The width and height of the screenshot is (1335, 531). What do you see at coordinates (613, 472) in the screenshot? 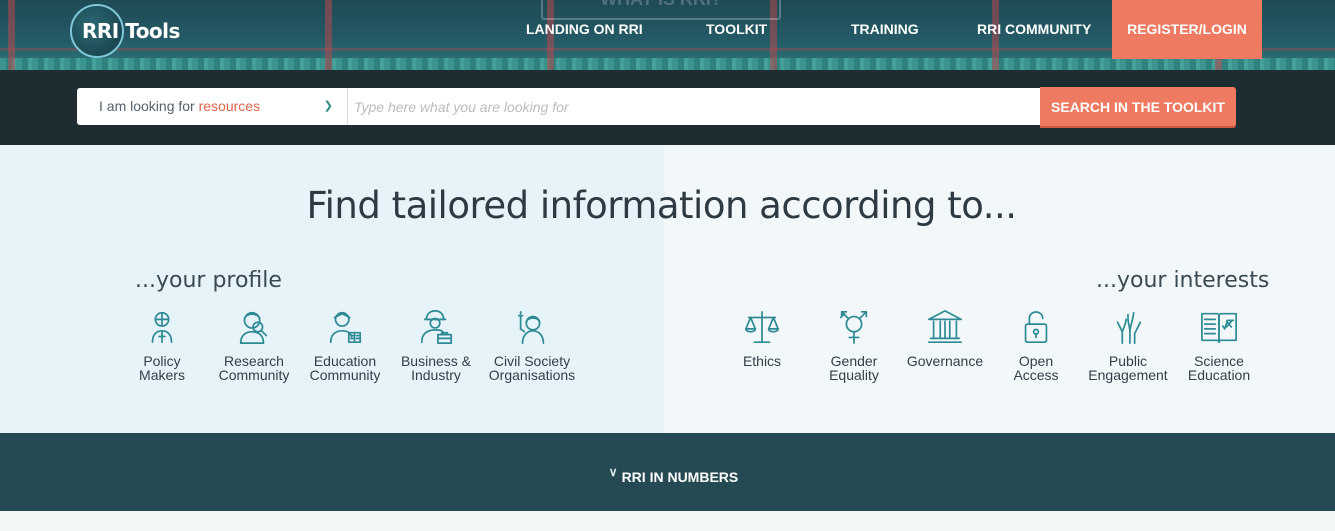
I see `chevron-down-icon: ∨` at bounding box center [613, 472].